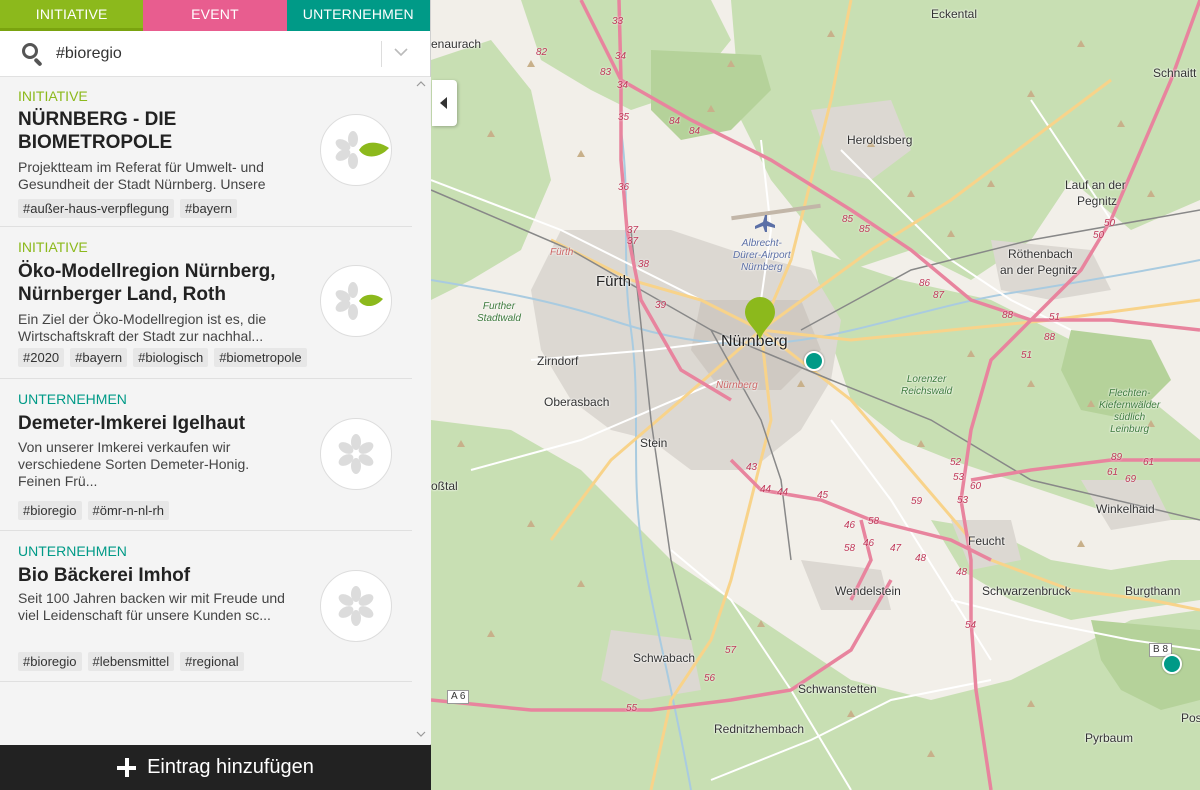 This screenshot has height=790, width=1200. What do you see at coordinates (868, 591) in the screenshot?
I see `place-label: Wendelstein` at bounding box center [868, 591].